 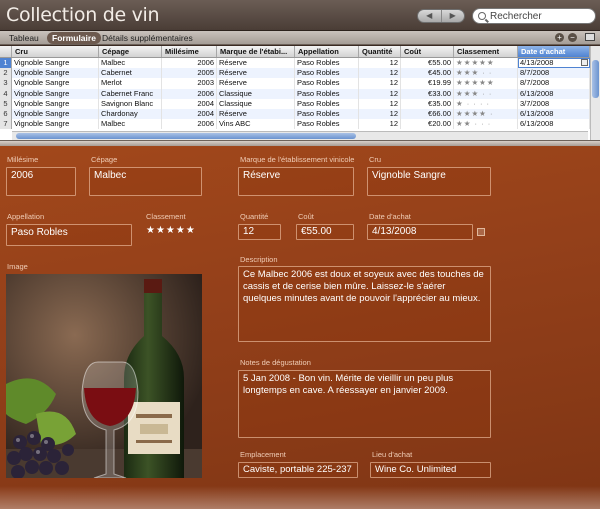 I want to click on cell-stars: ★ · · · ·, so click(x=486, y=103).